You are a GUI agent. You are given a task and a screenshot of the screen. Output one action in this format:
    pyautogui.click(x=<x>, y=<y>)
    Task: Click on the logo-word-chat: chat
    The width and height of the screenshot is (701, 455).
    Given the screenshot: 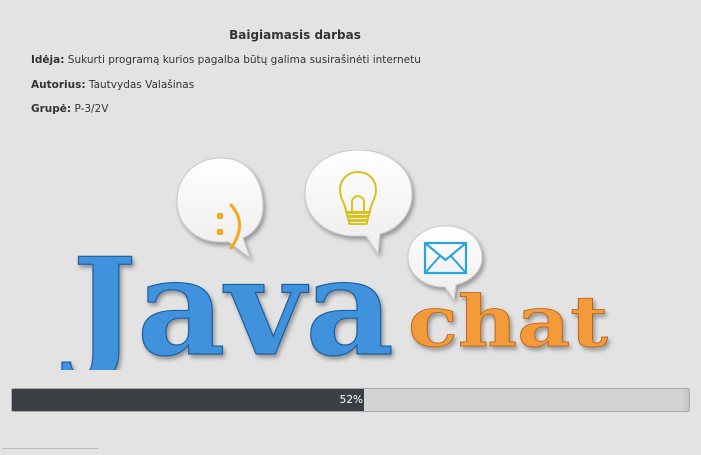 What is the action you would take?
    pyautogui.click(x=508, y=321)
    